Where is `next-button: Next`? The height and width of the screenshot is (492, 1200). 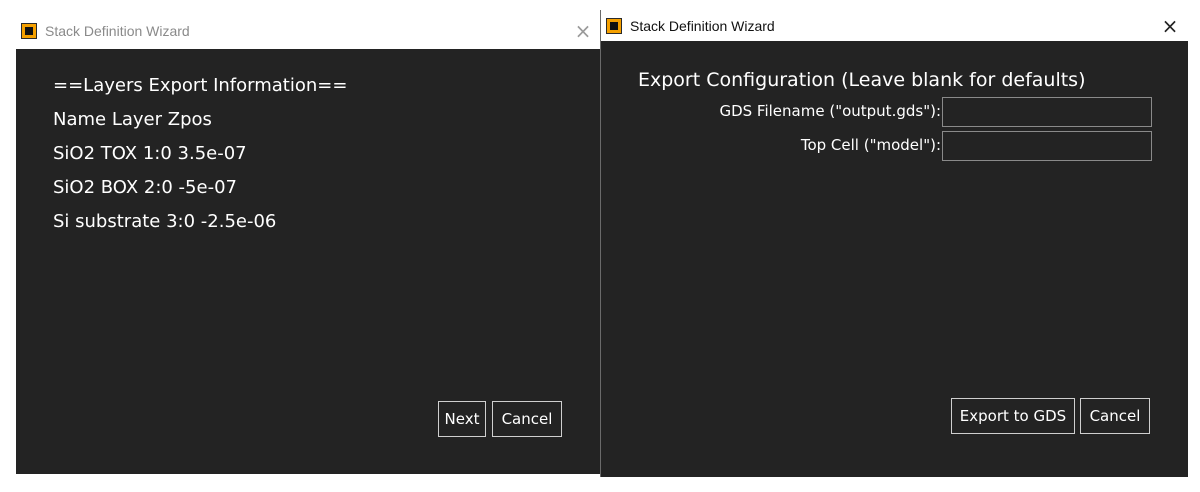 next-button: Next is located at coordinates (462, 419).